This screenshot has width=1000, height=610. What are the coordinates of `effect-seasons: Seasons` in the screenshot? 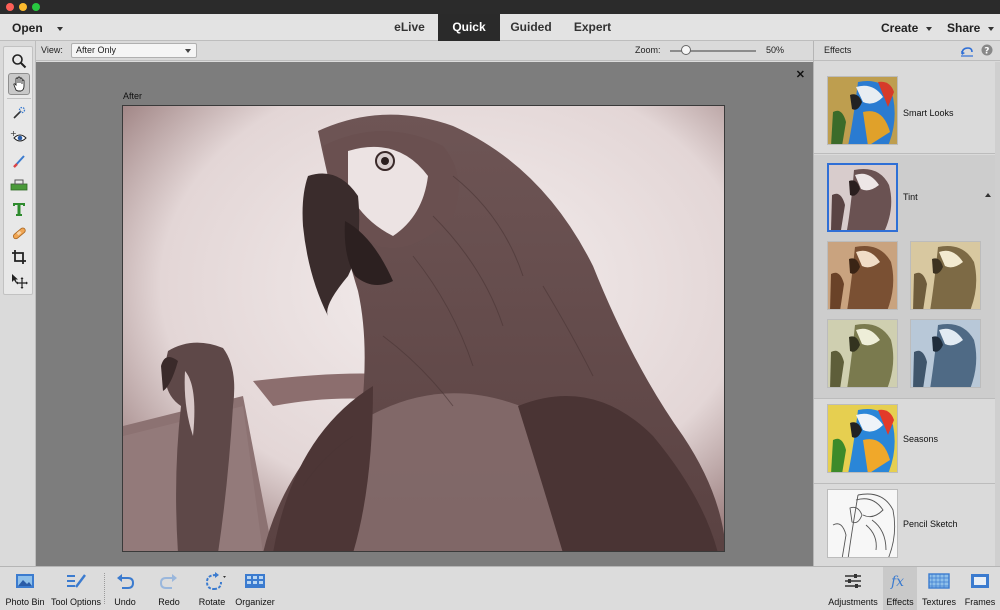 It's located at (904, 442).